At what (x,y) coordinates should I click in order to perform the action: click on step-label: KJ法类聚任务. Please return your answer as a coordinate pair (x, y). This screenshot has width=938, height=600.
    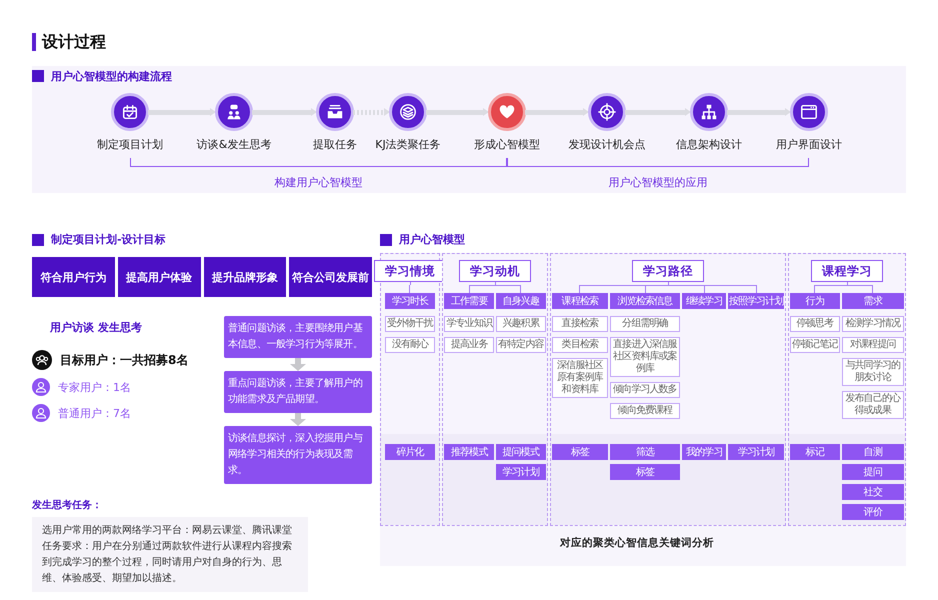
    Looking at the image, I should click on (408, 144).